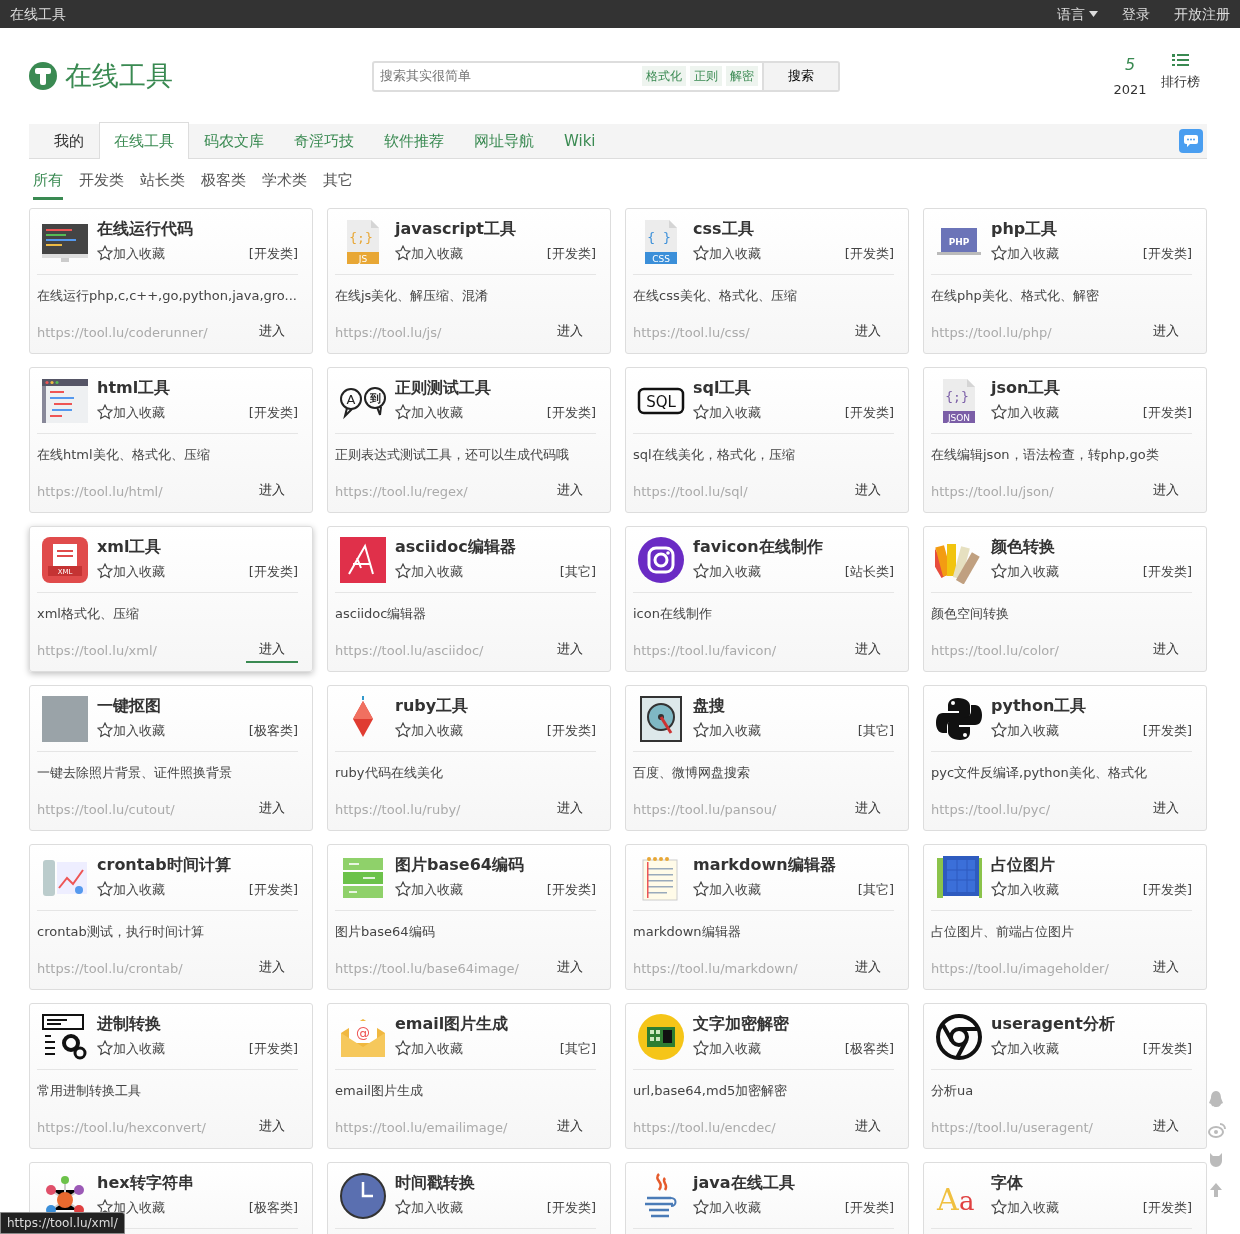 This screenshot has height=1234, width=1240. What do you see at coordinates (1202, 14) in the screenshot?
I see `top-link: 开放注册` at bounding box center [1202, 14].